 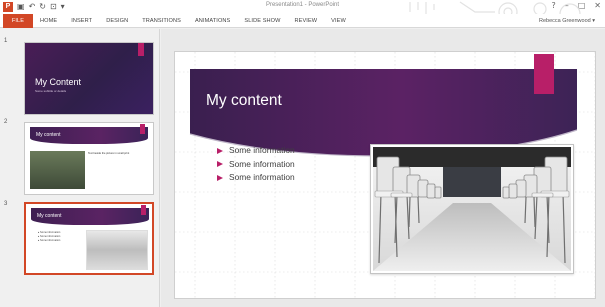 What do you see at coordinates (161, 21) in the screenshot?
I see `tab-transitions: TRANSITIONS` at bounding box center [161, 21].